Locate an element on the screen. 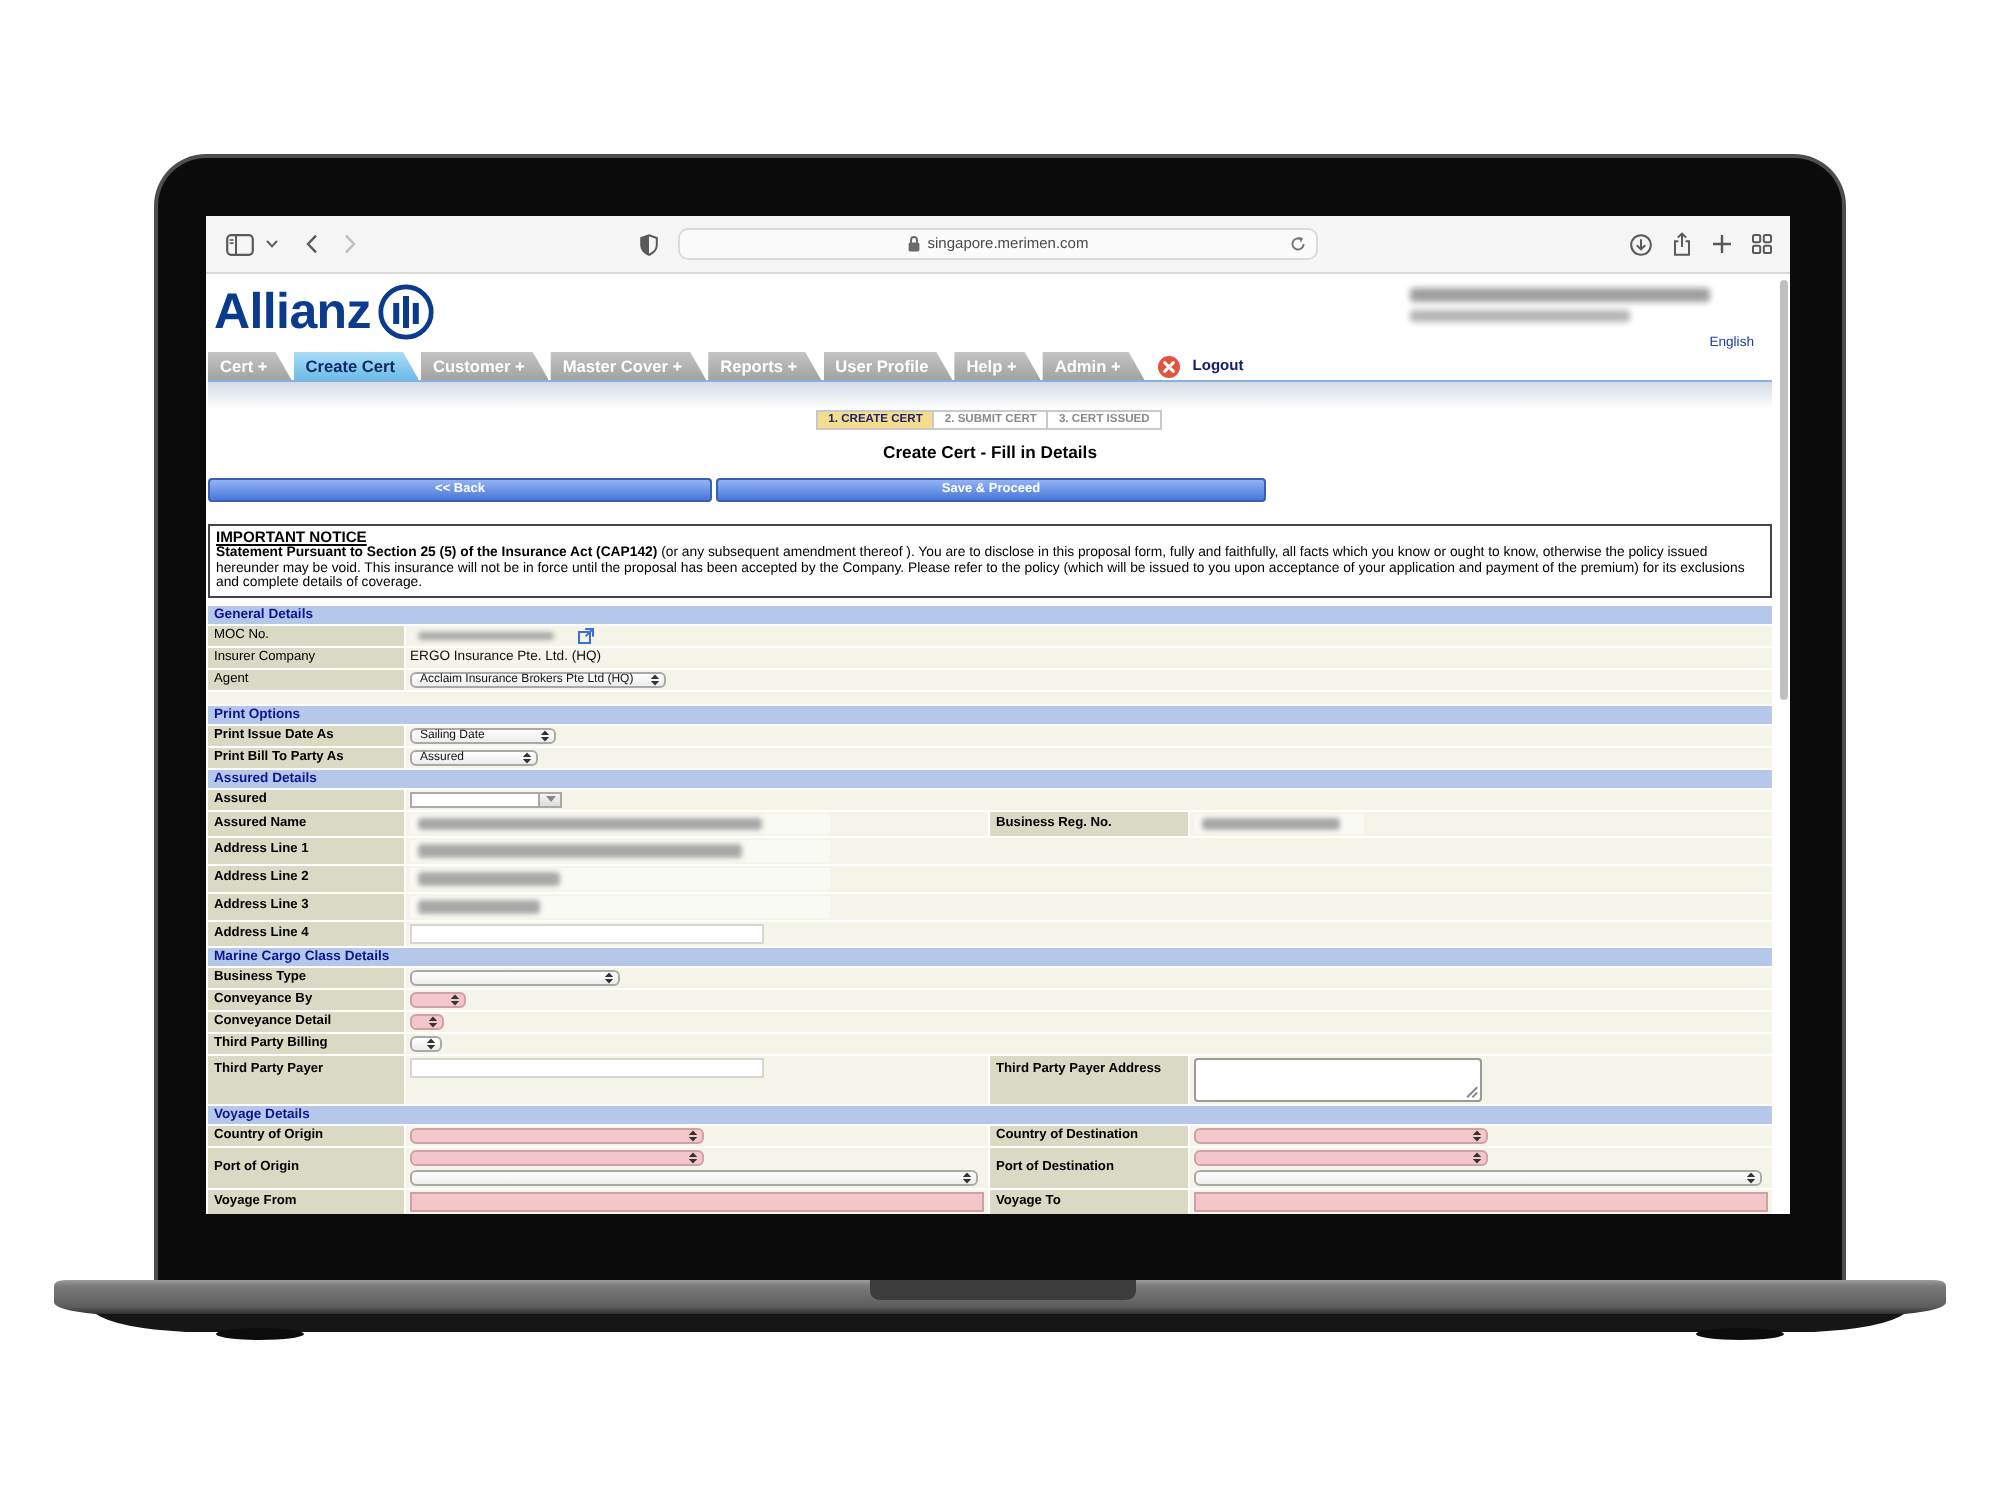  chevron-down-icon is located at coordinates (272, 244).